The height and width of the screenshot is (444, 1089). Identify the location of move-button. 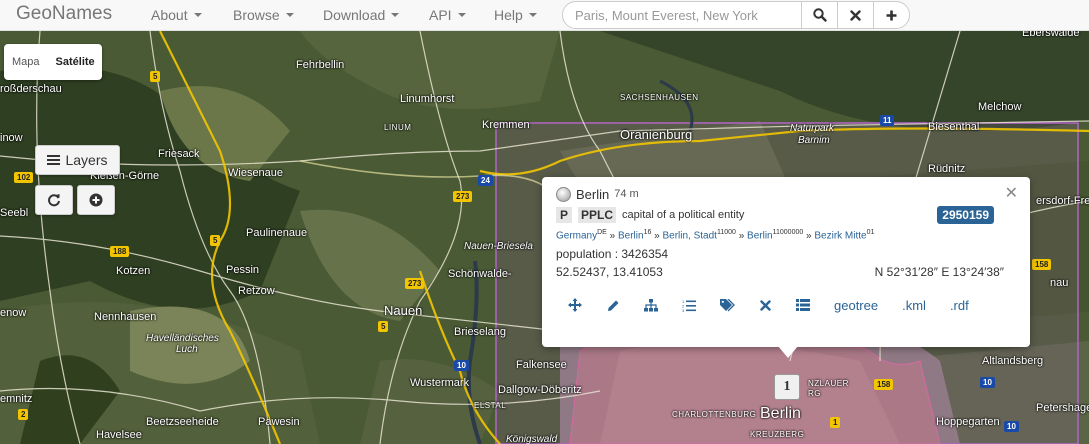
(575, 305).